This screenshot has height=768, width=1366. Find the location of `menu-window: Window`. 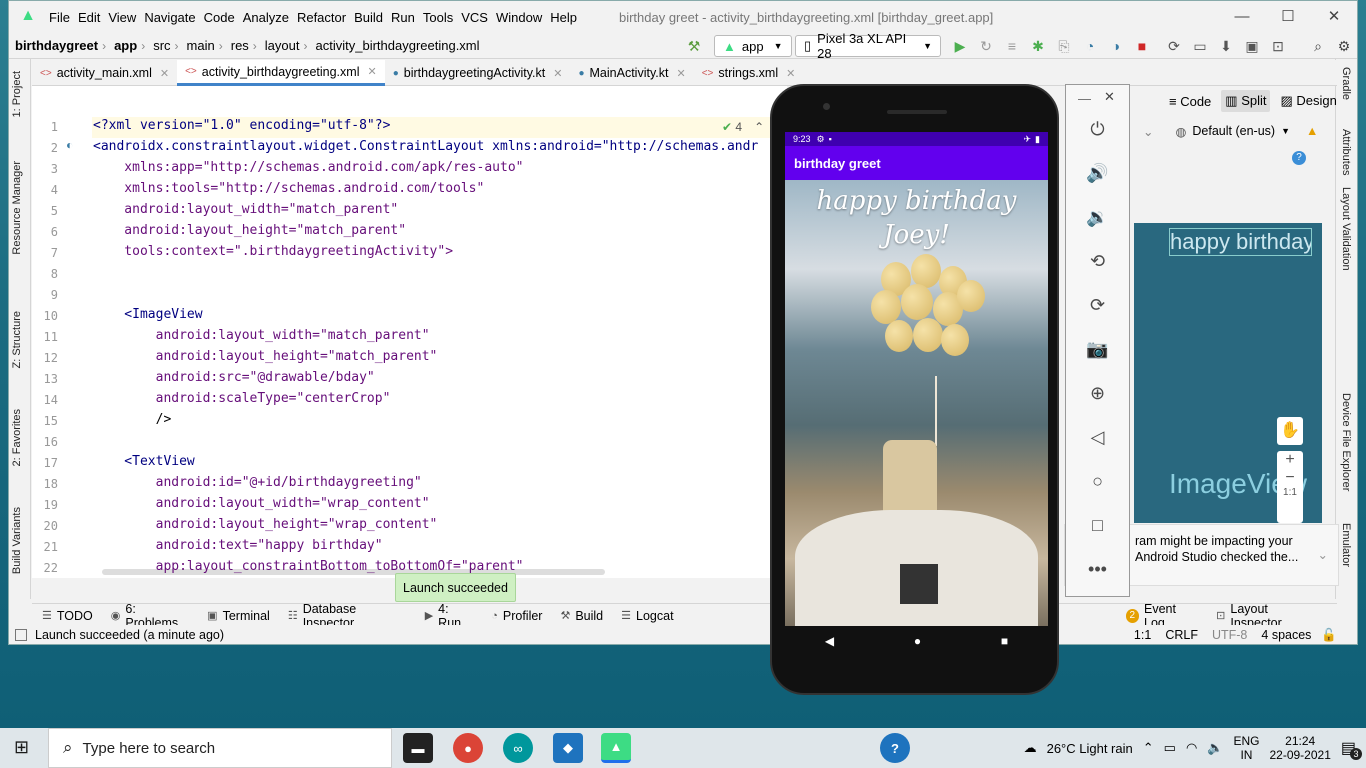

menu-window: Window is located at coordinates (523, 17).